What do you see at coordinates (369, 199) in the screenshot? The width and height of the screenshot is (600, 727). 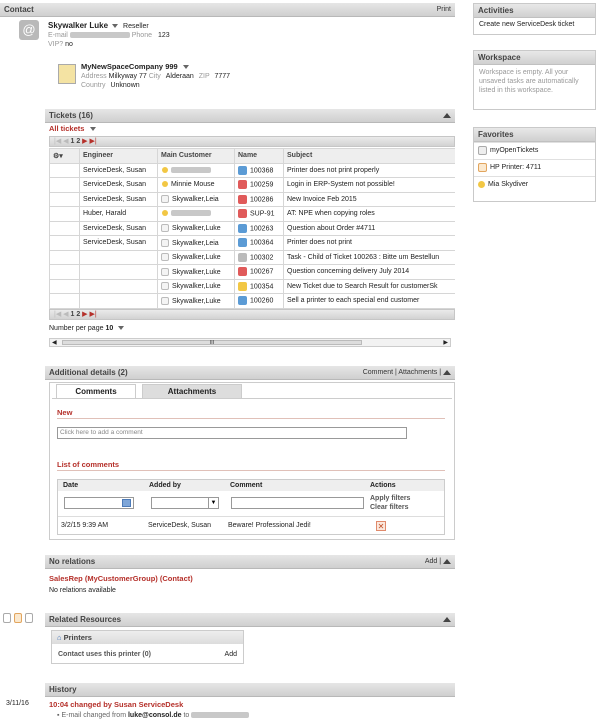 I see `row-subject: New Invoice Feb 2015` at bounding box center [369, 199].